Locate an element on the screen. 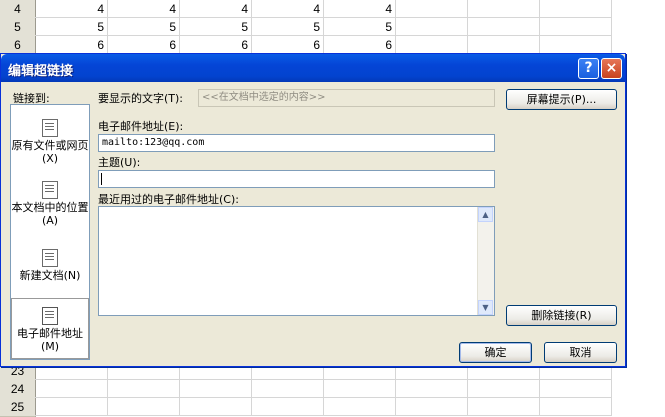  nav-place-in-document: 本文档中的位置(A) is located at coordinates (50, 204).